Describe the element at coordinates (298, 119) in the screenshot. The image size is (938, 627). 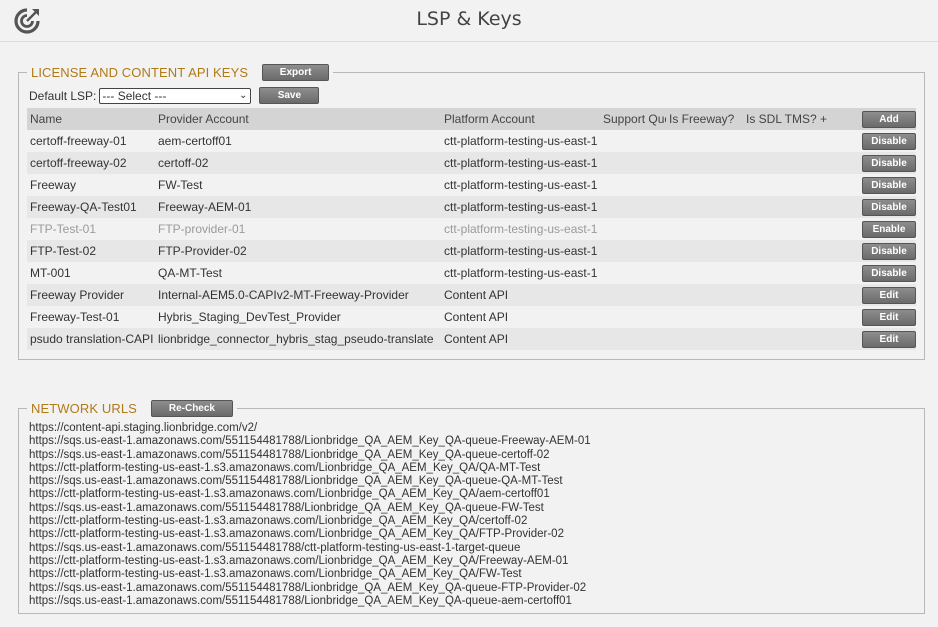
I see `col-provider: Provider Account` at that location.